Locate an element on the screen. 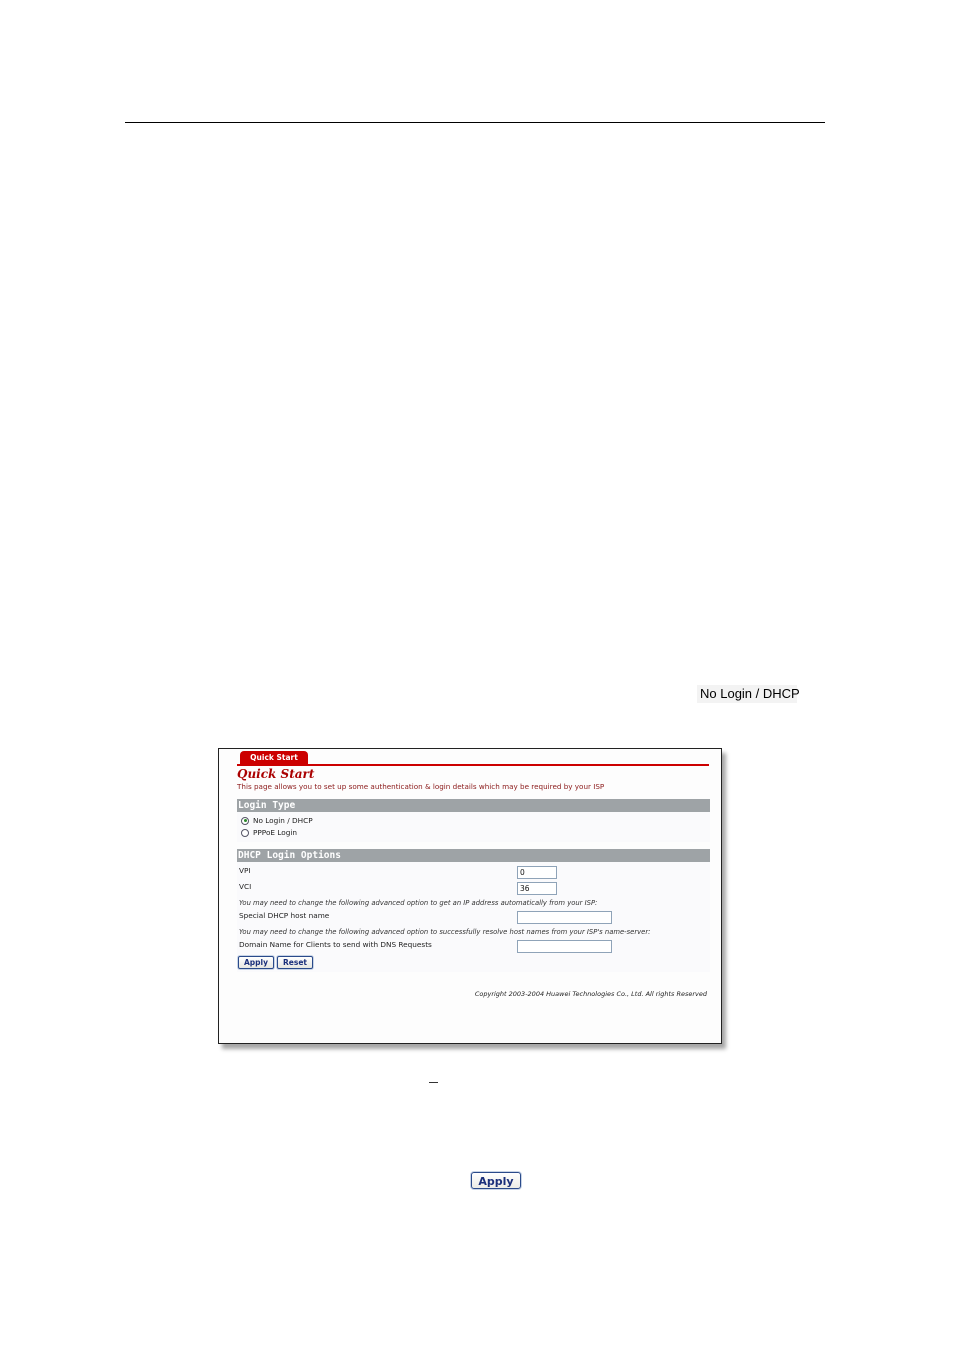  reset-button: Reset is located at coordinates (295, 962).